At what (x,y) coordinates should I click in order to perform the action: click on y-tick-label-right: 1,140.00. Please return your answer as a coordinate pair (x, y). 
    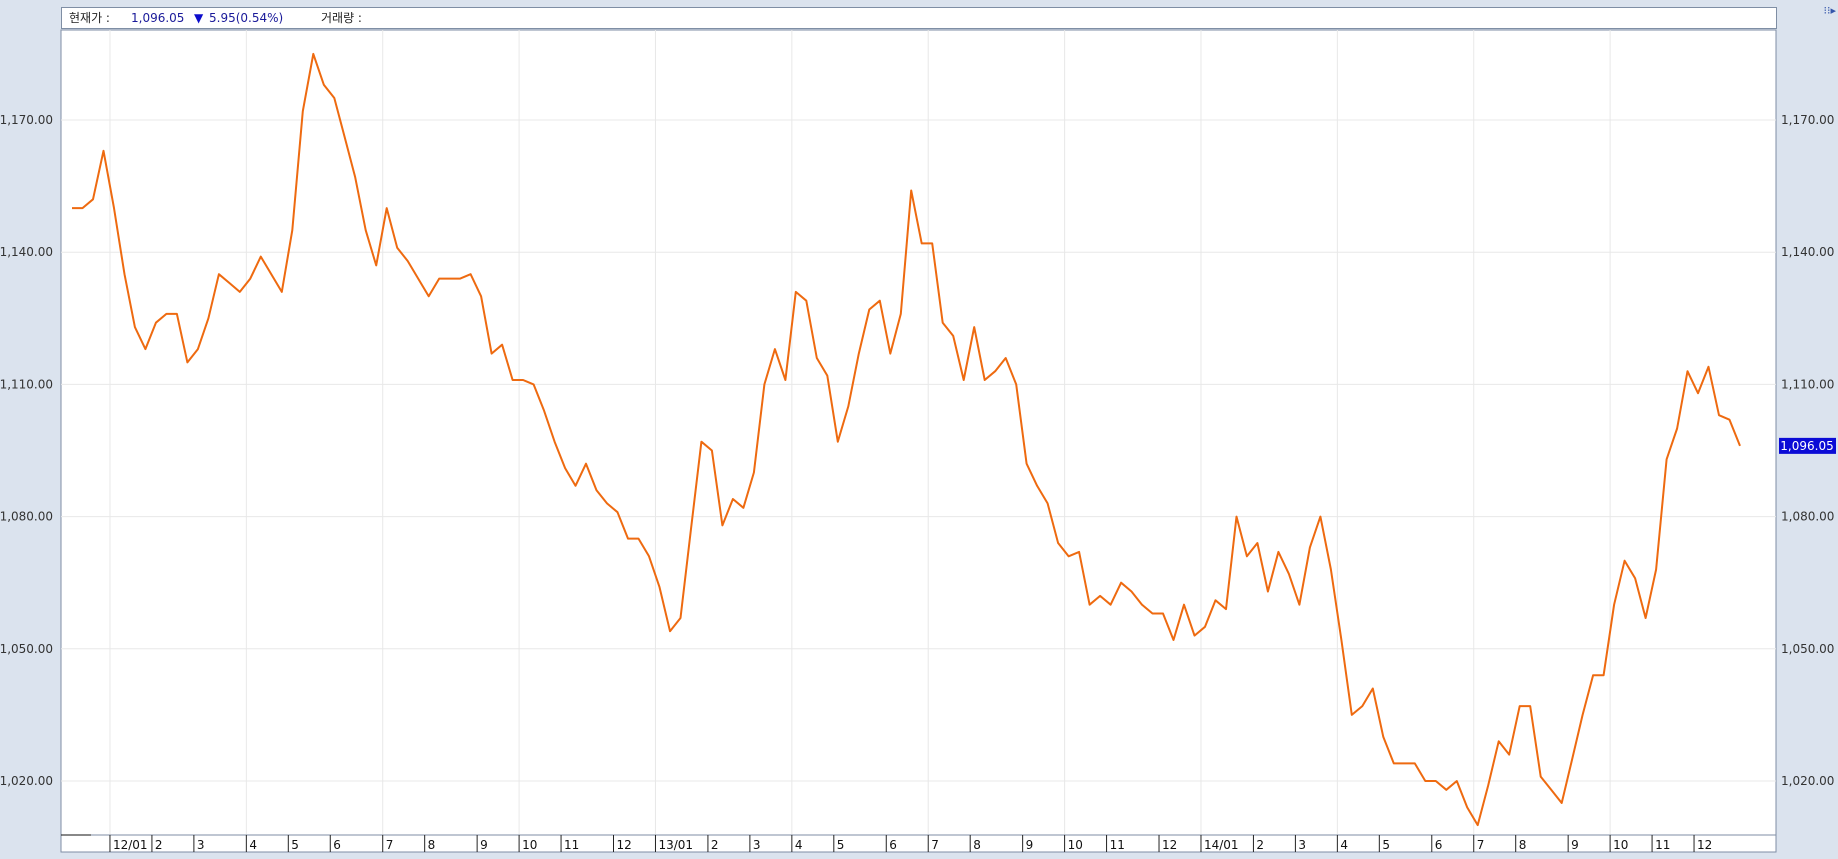
    Looking at the image, I should click on (1807, 252).